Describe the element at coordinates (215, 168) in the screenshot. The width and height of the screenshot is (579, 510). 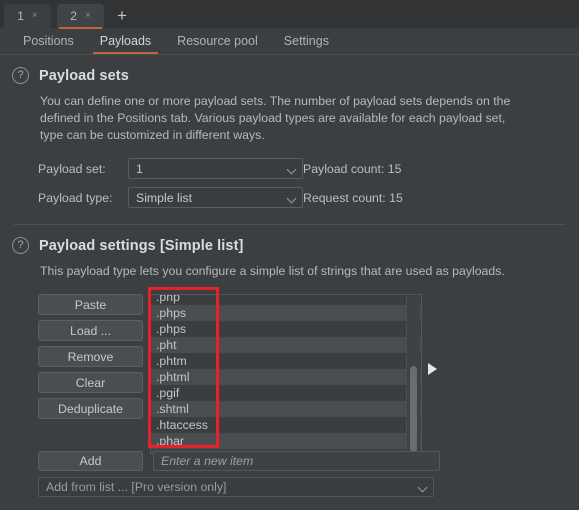
I see `payload-set-select: 1` at that location.